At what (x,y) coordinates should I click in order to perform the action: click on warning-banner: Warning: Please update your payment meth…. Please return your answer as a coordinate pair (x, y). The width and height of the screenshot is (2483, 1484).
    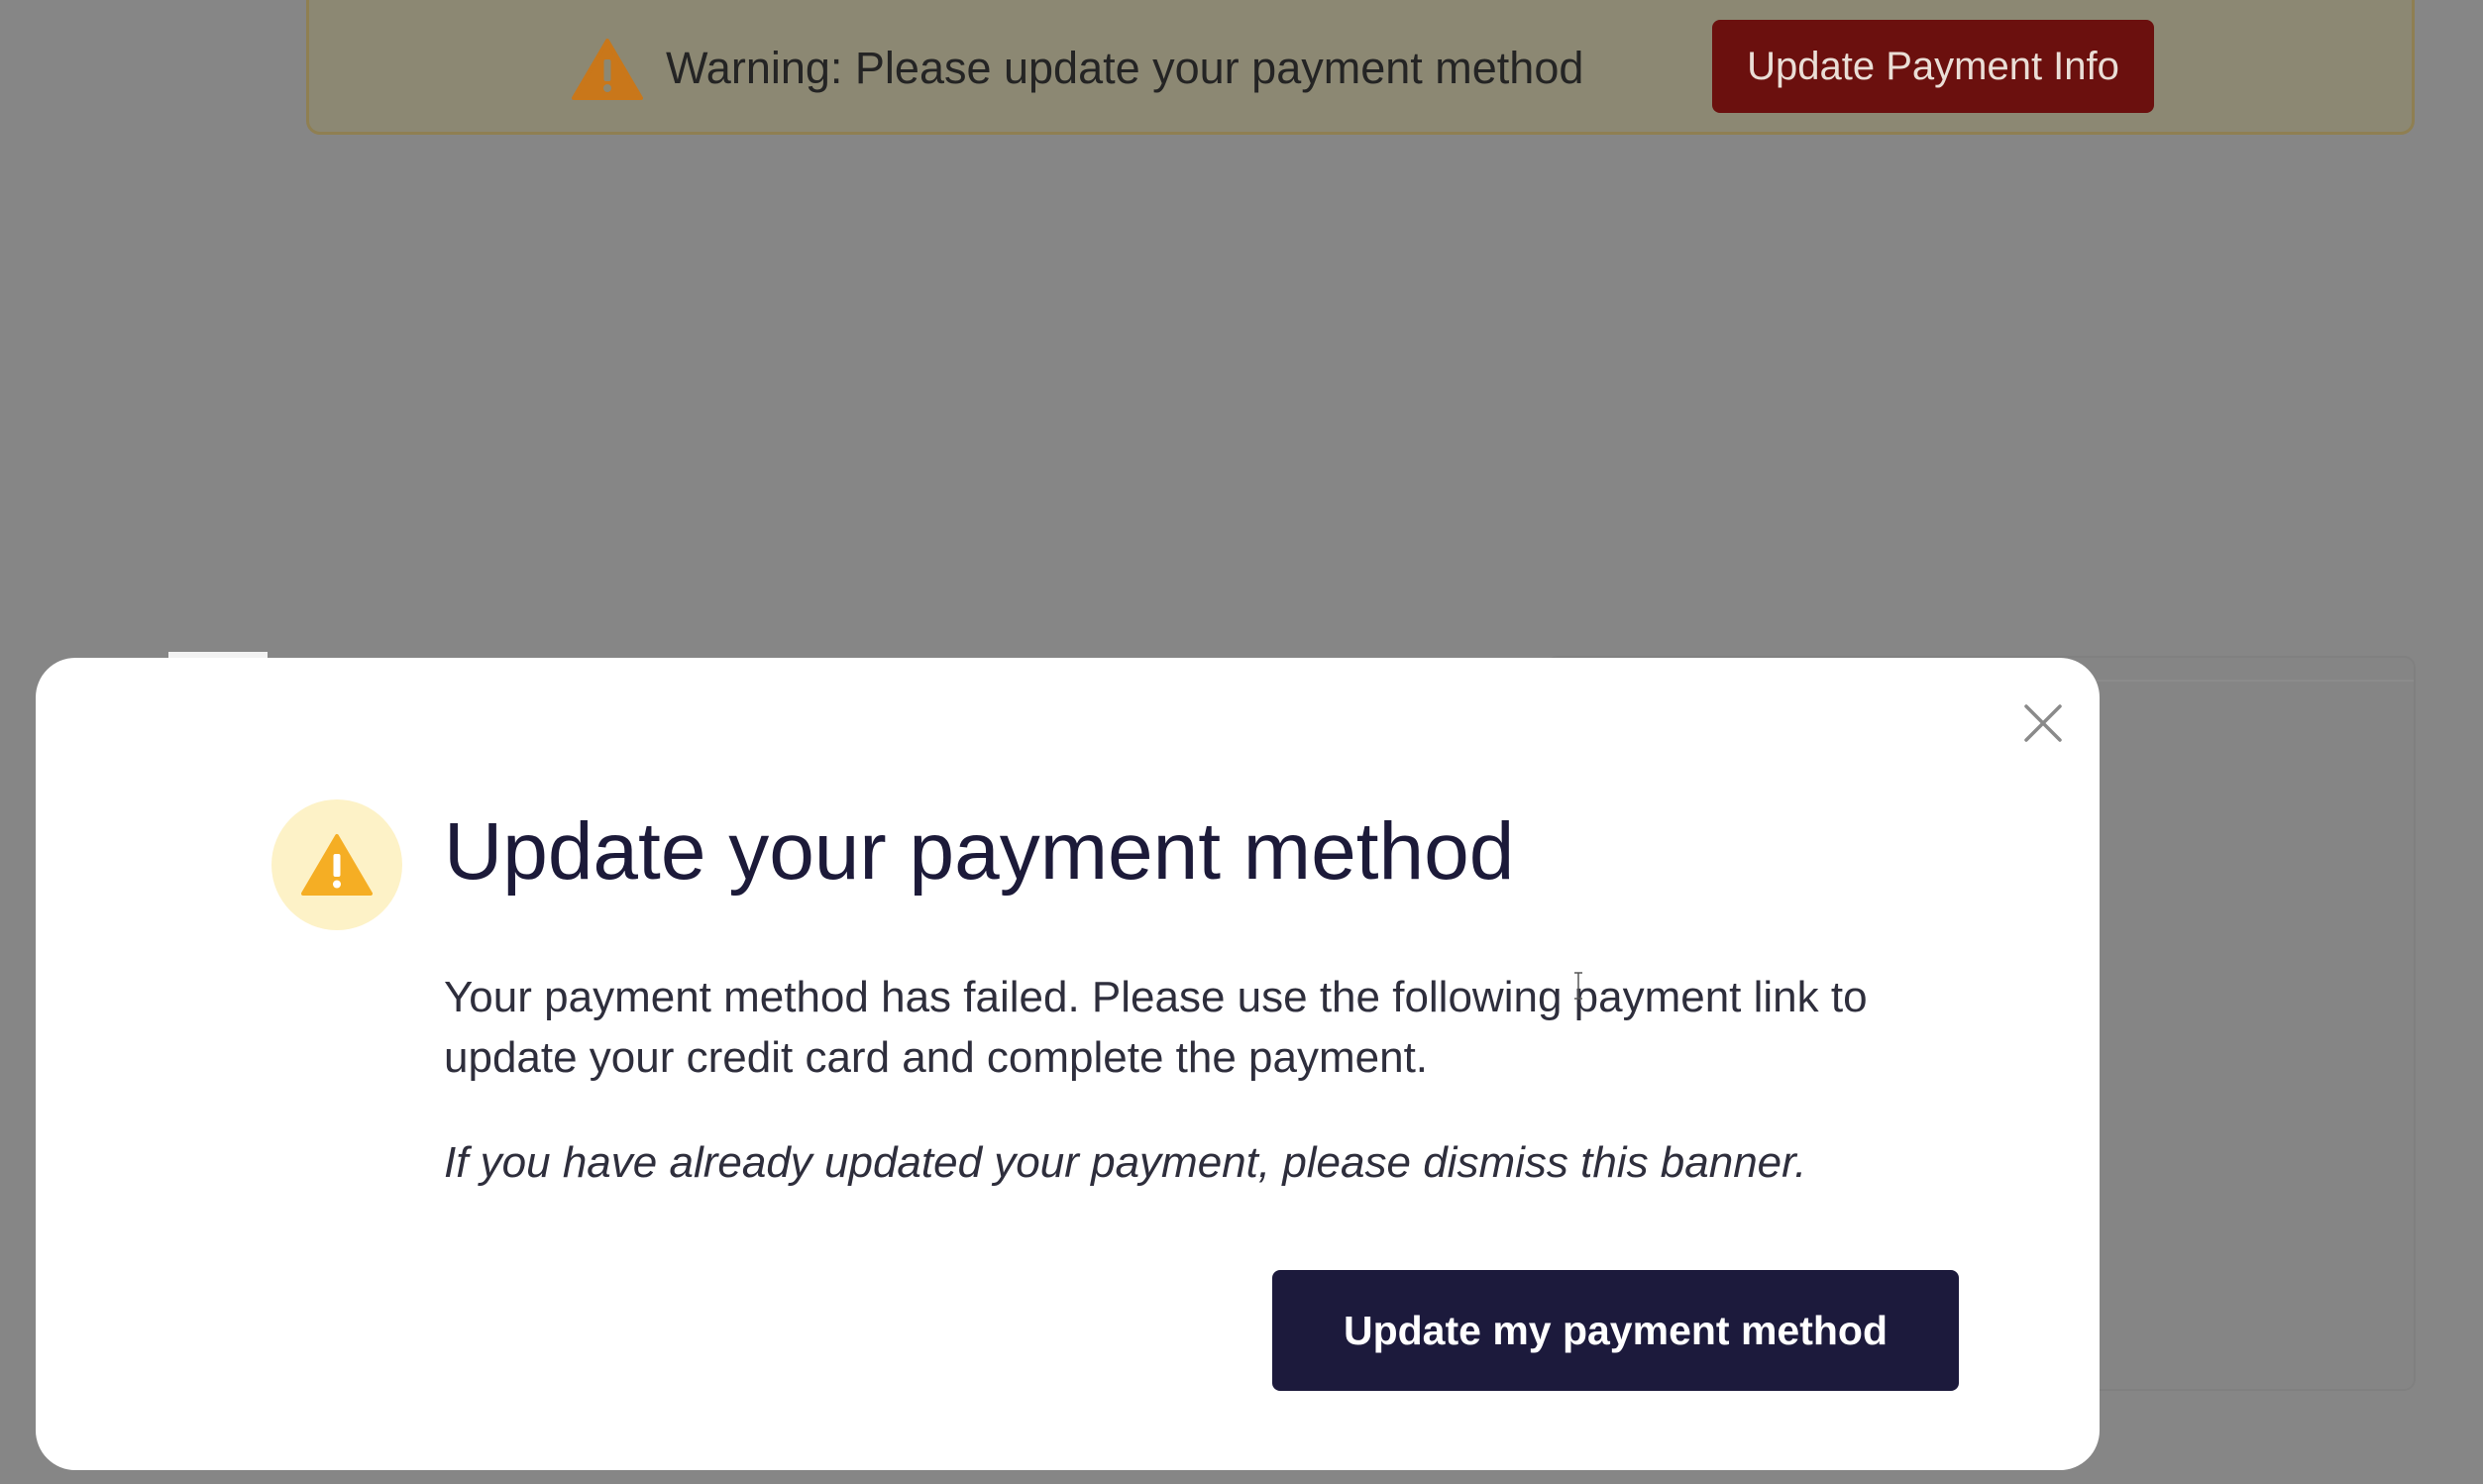
    Looking at the image, I should click on (1360, 67).